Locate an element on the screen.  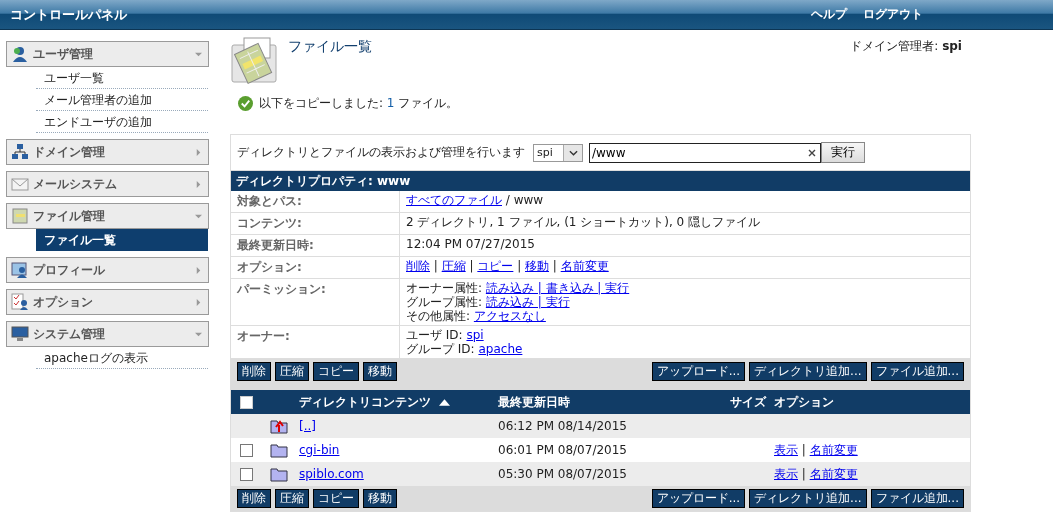
sidebar-item: ユーザ一覧 is located at coordinates (122, 78).